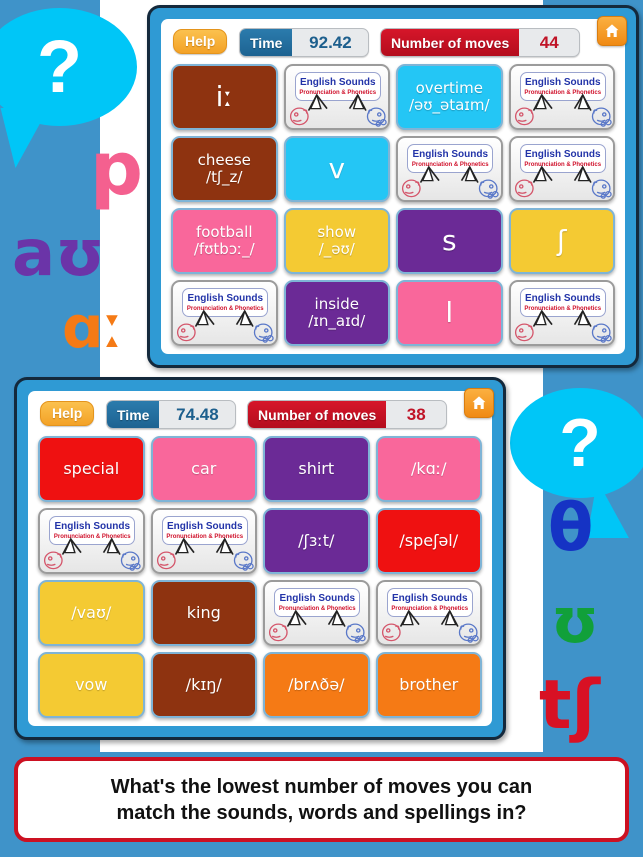 The width and height of the screenshot is (643, 857). Describe the element at coordinates (449, 105) in the screenshot. I see `card-label-line: /əʊ_ətaɪm/` at that location.